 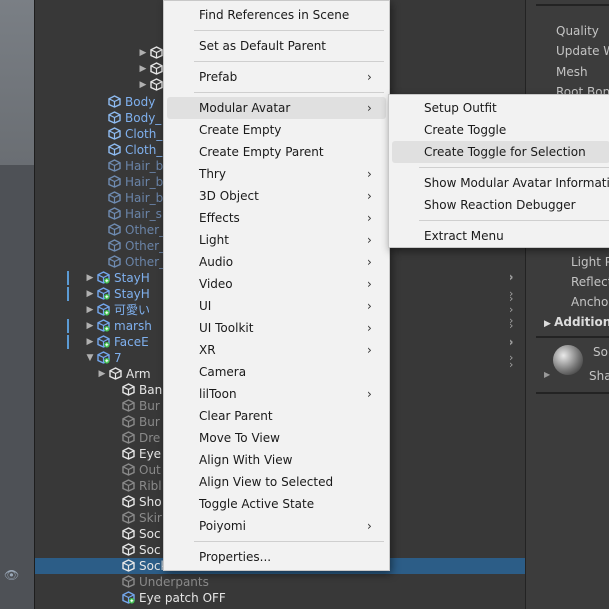 I want to click on menu-item: Align View to Selected, so click(x=276, y=482).